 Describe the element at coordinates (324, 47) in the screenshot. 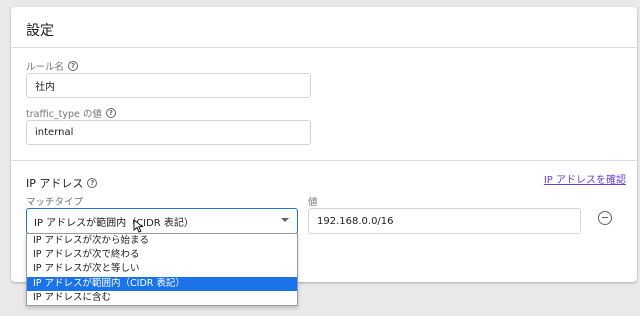

I see `title-divider` at that location.